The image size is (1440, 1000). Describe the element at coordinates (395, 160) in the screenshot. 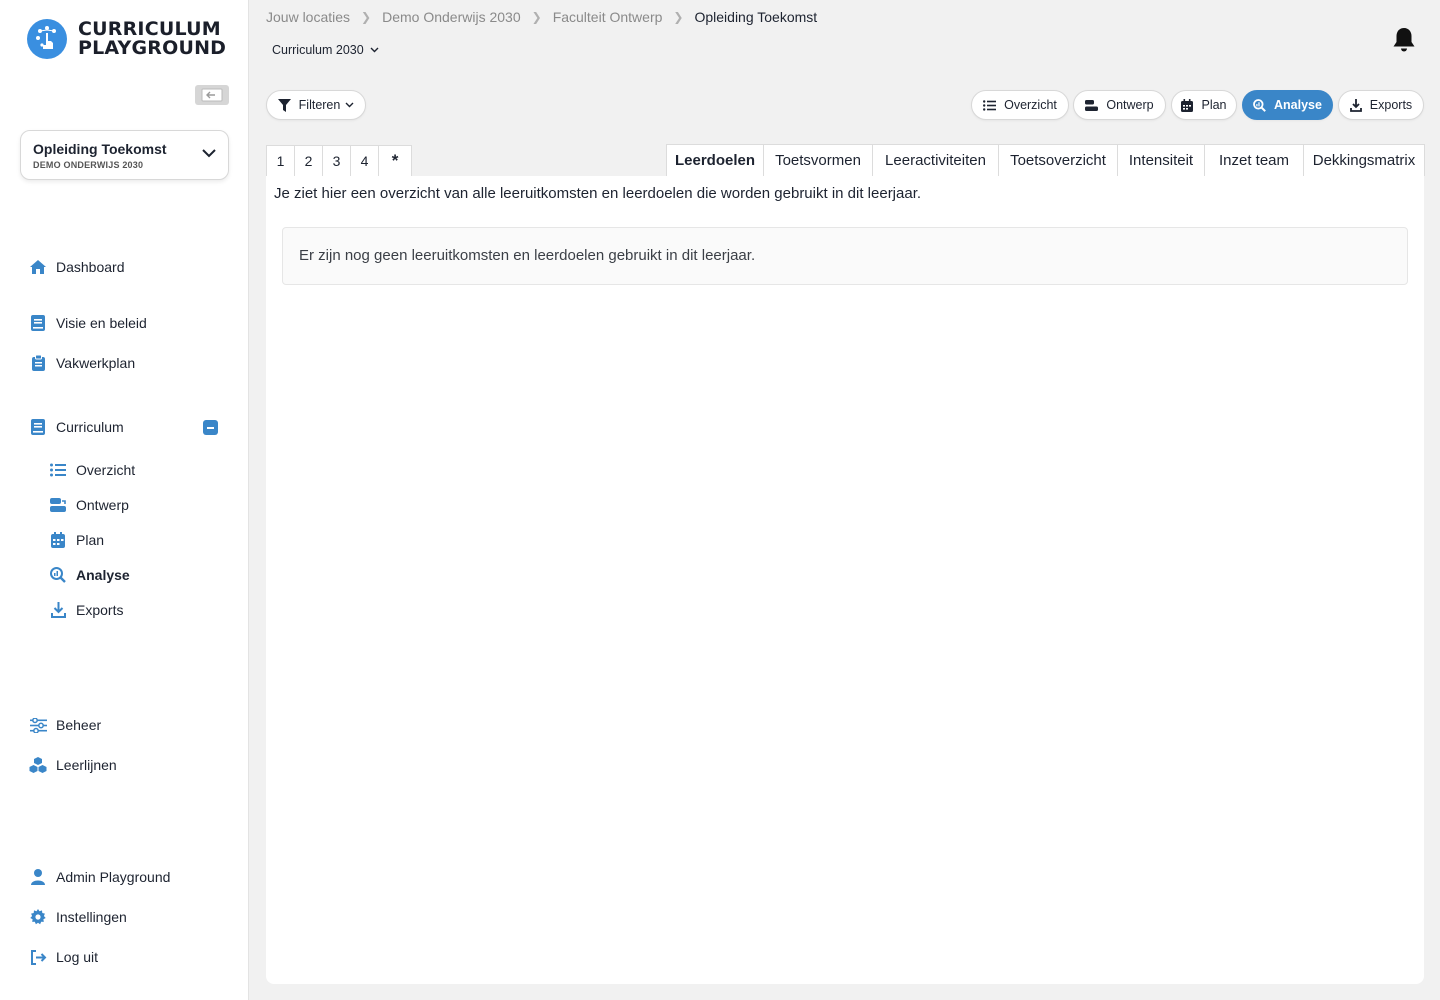

I see `year-tab-all: *` at that location.